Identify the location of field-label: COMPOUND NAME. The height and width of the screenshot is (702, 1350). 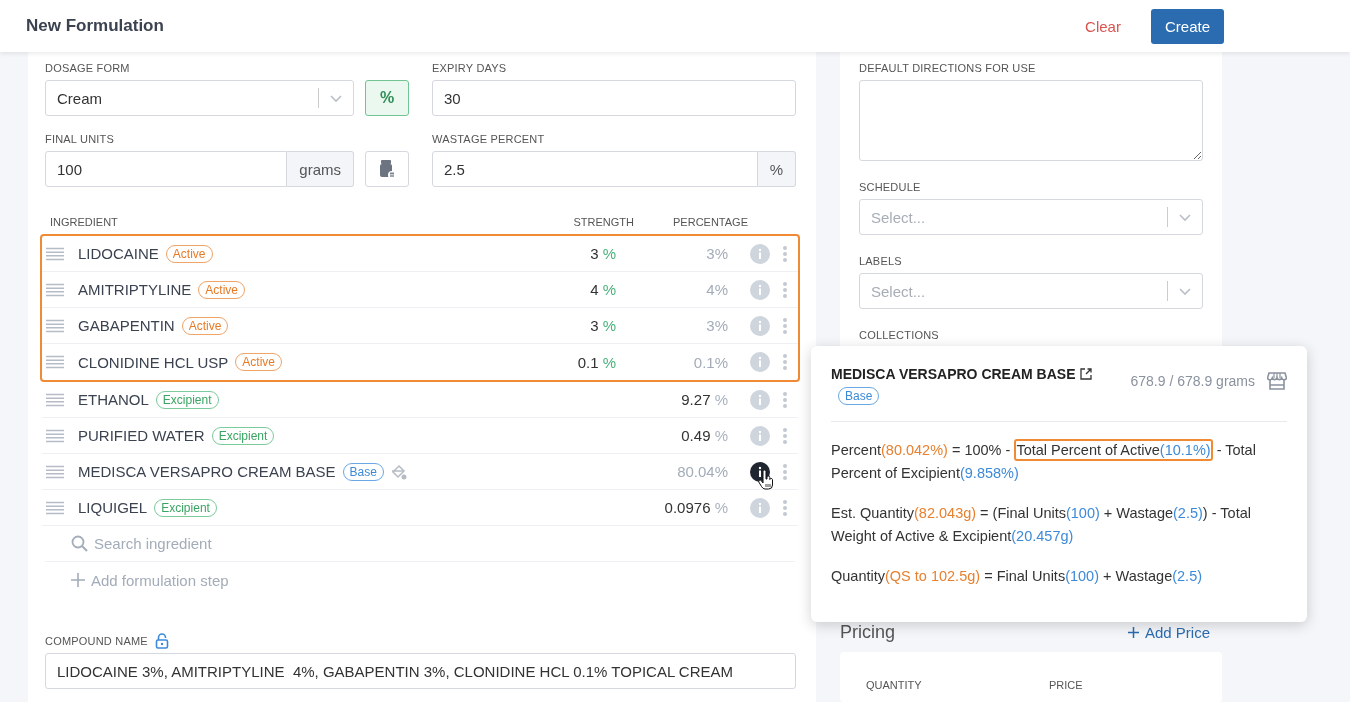
(96, 641).